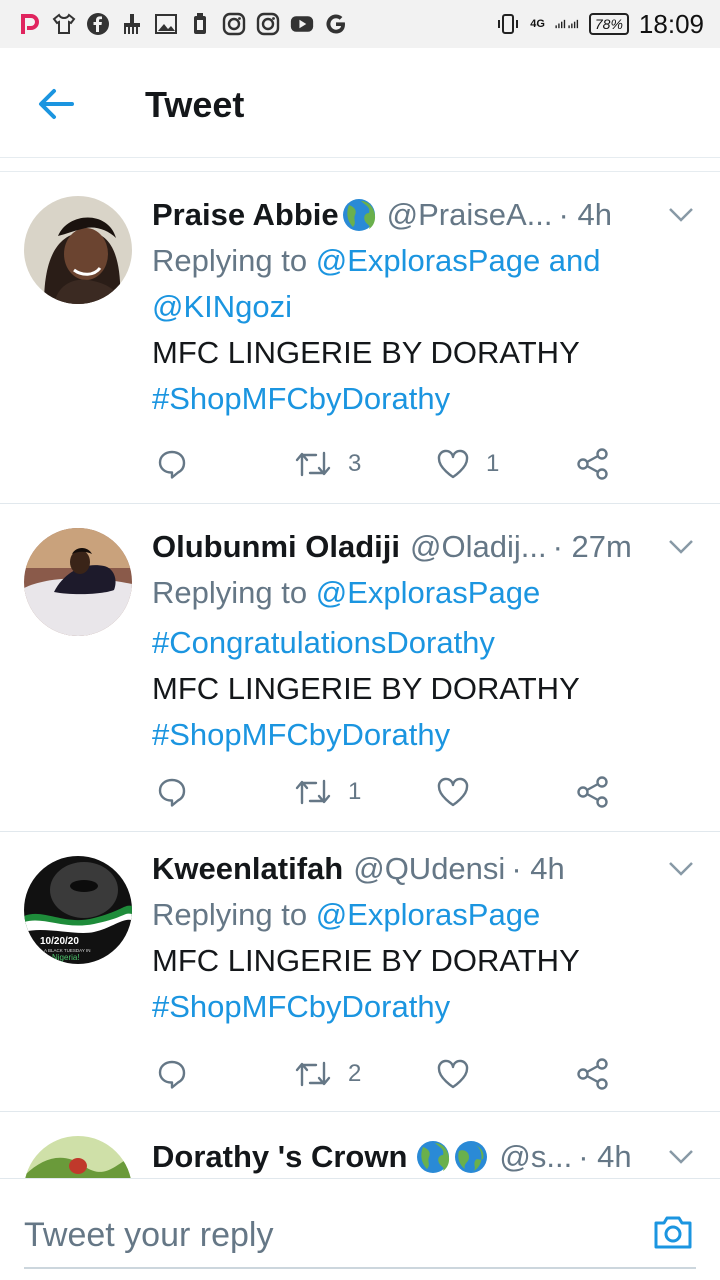 The width and height of the screenshot is (720, 1280). What do you see at coordinates (360, 165) in the screenshot?
I see `previous-tweet-edge` at bounding box center [360, 165].